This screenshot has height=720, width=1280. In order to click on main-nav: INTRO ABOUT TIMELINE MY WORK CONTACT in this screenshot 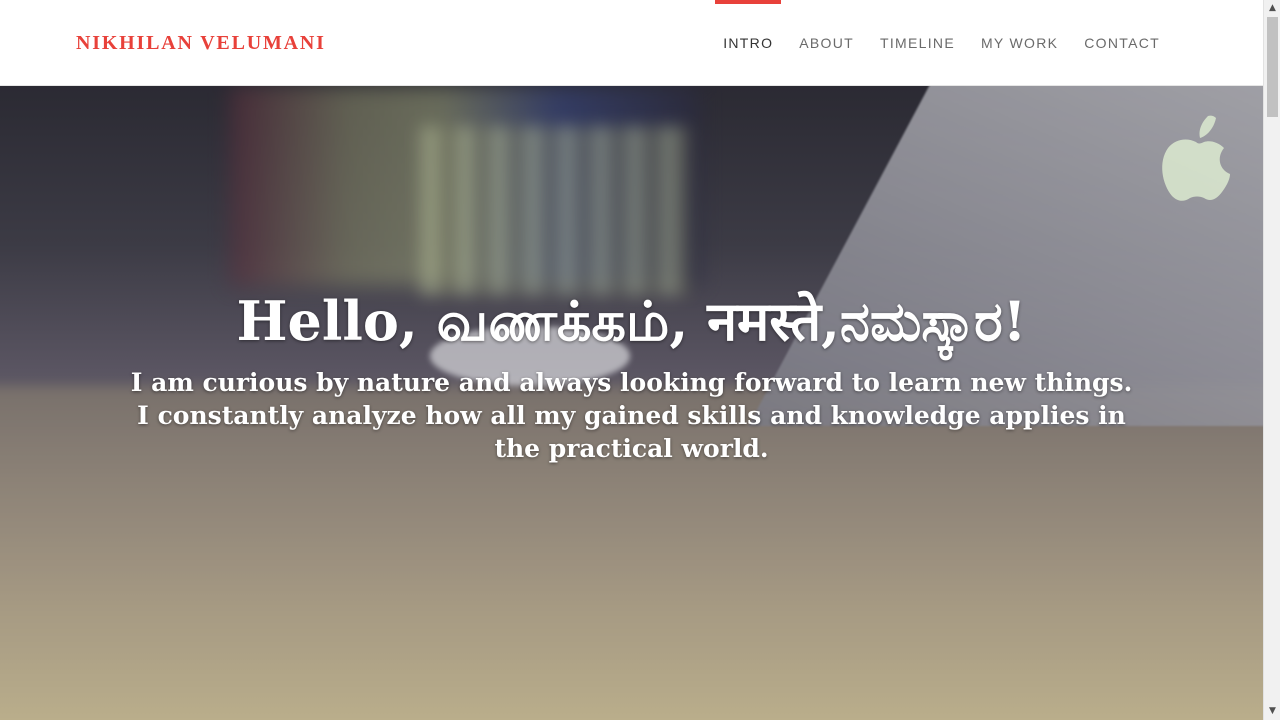, I will do `click(941, 43)`.